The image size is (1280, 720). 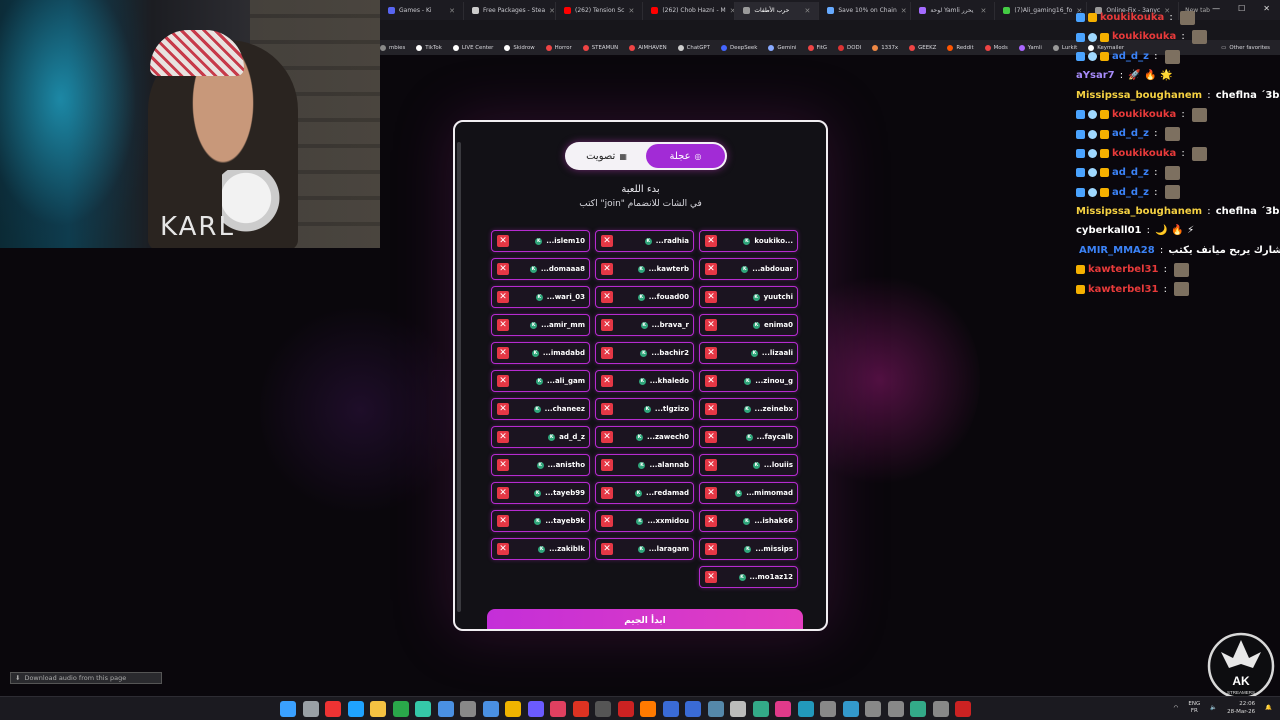 I want to click on browser-tab: (262) Chob Hazni - M ✕, so click(x=689, y=10).